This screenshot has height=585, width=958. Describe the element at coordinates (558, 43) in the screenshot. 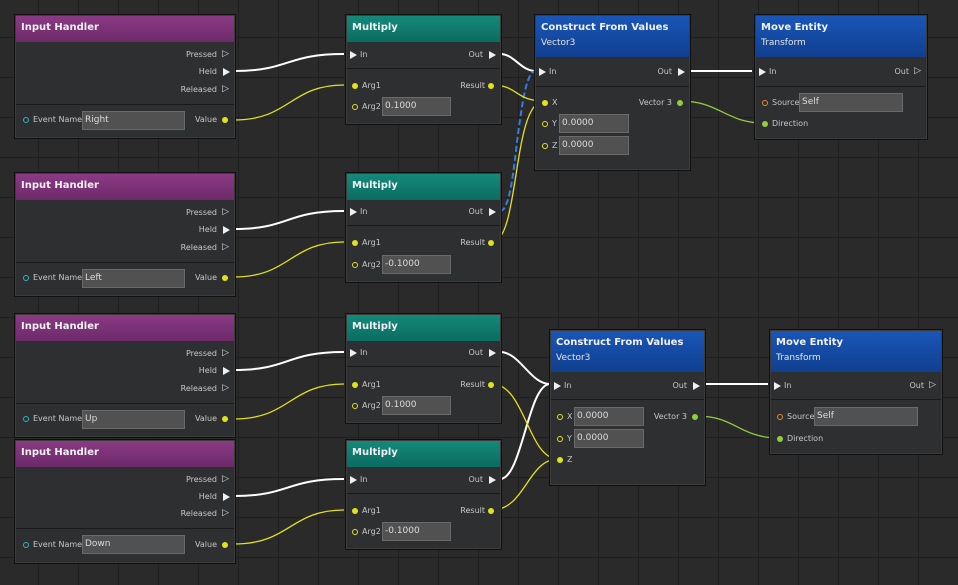

I see `node-subtitle: Vector3` at that location.